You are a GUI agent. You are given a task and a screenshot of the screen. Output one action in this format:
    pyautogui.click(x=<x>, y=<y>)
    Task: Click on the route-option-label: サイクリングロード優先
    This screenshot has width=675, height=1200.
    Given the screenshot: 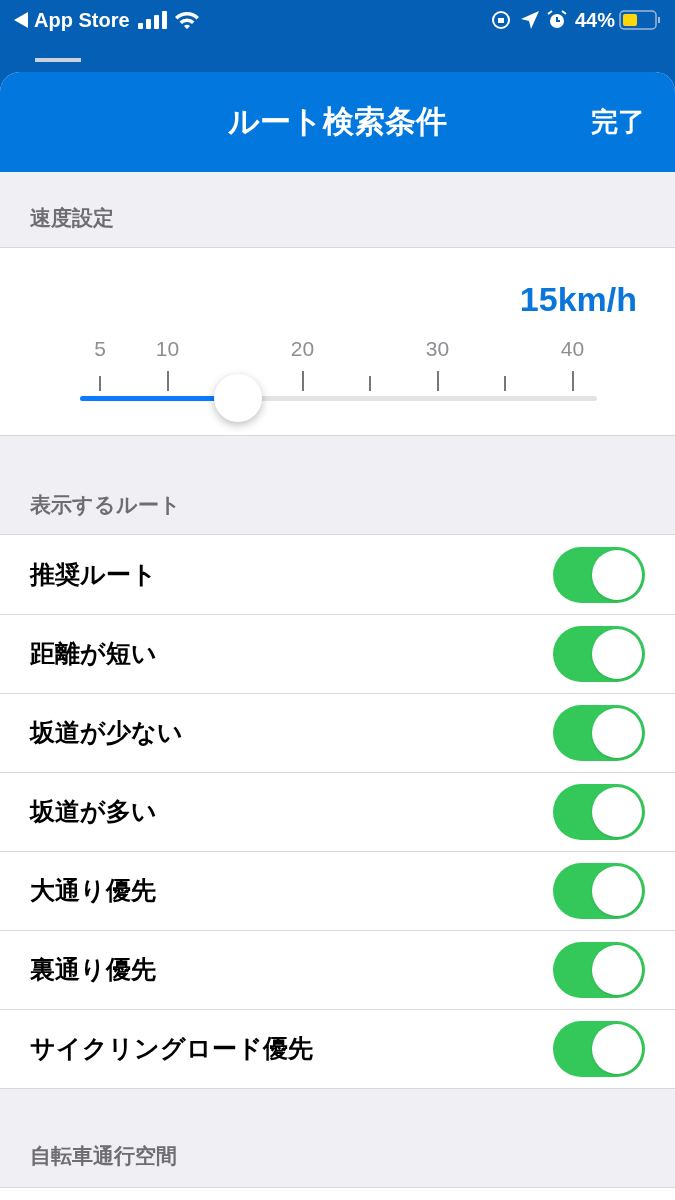 What is the action you would take?
    pyautogui.click(x=172, y=1049)
    